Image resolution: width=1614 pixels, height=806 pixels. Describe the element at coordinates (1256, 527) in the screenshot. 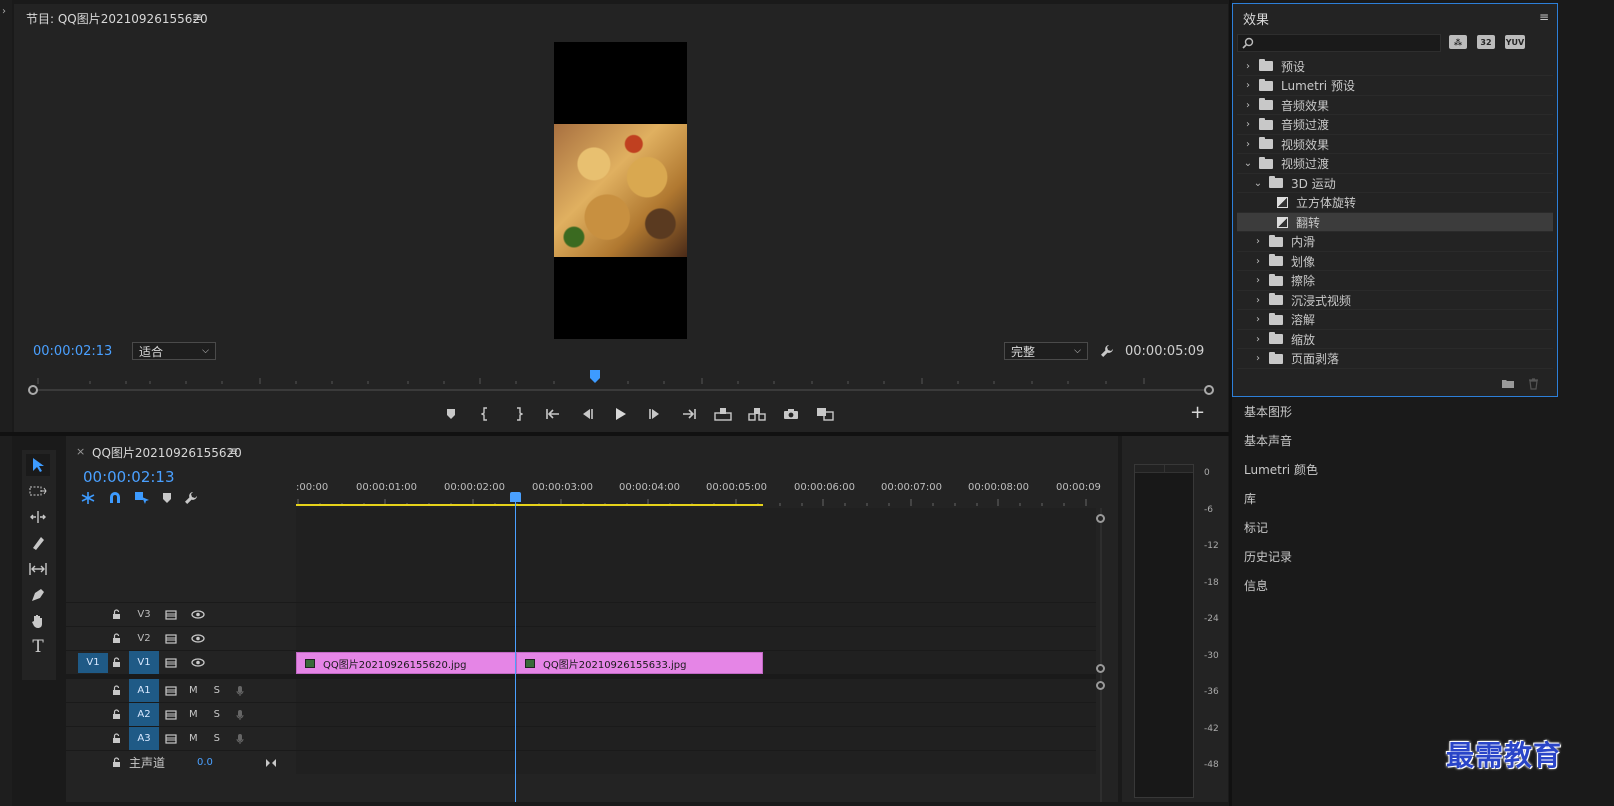

I see `tab-markers: 标记` at that location.